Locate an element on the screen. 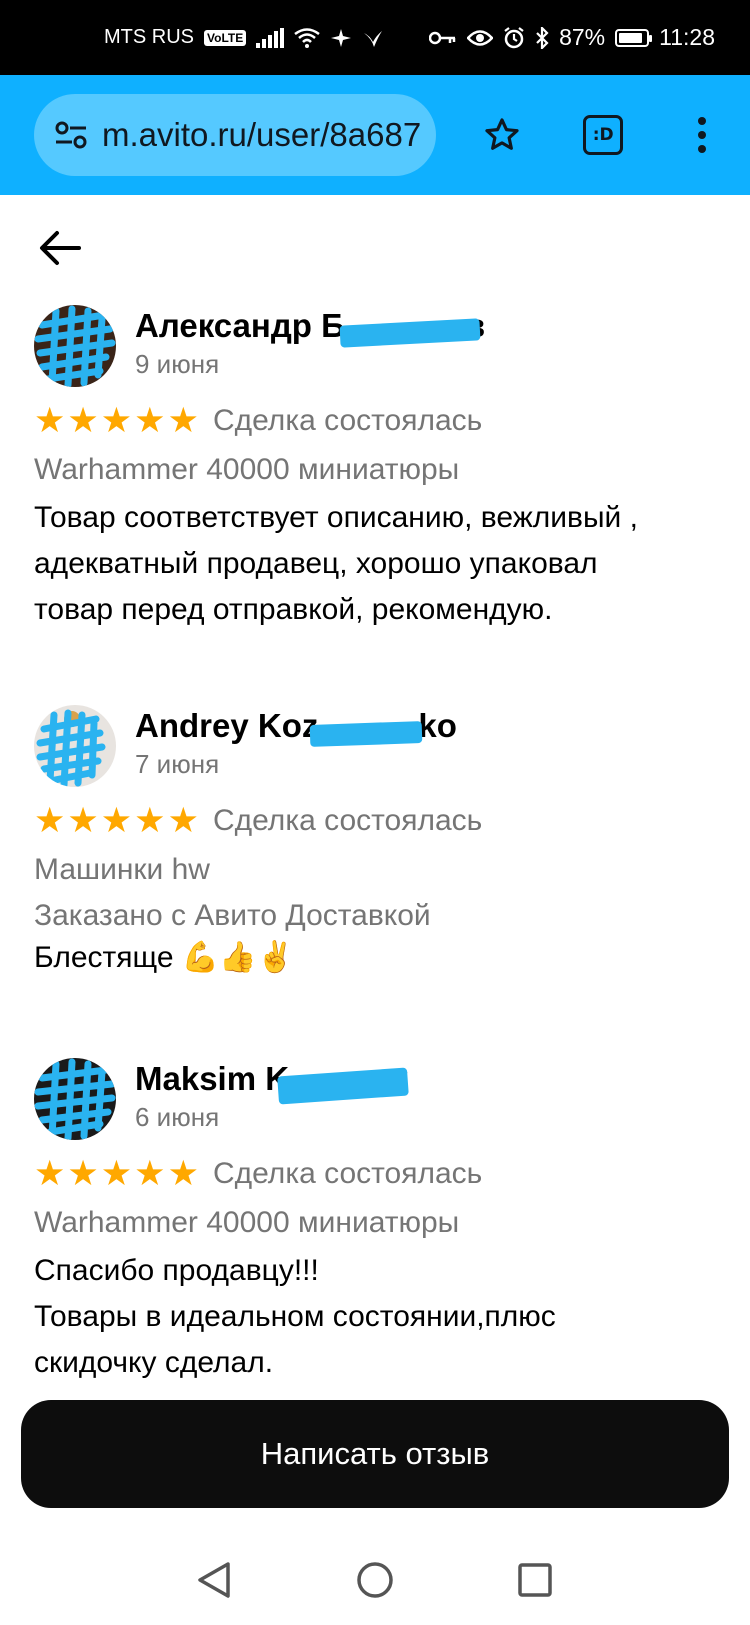 This screenshot has height=1625, width=750. bluetooth-icon is located at coordinates (542, 37).